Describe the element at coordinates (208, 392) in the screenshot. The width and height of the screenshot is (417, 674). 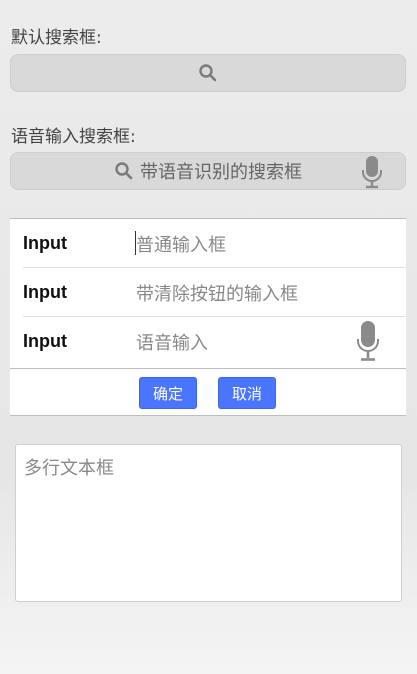
I see `button-row: 确定 取消` at that location.